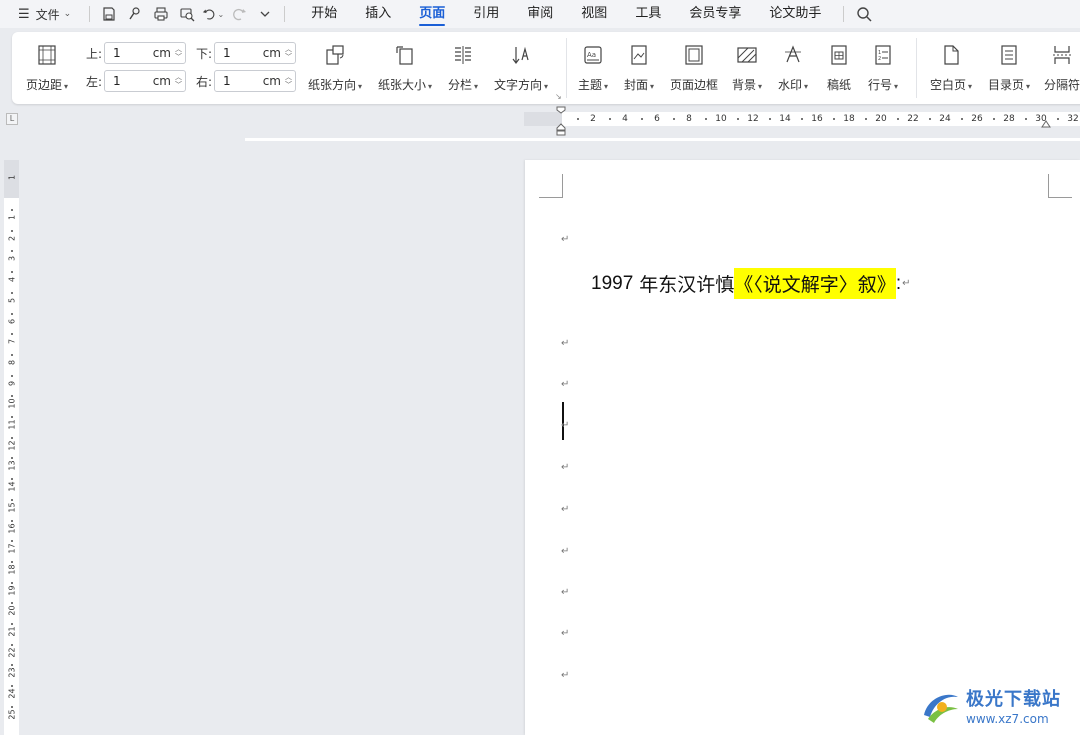 The width and height of the screenshot is (1080, 735). What do you see at coordinates (463, 67) in the screenshot?
I see `columns-button: 分栏 ▾` at bounding box center [463, 67].